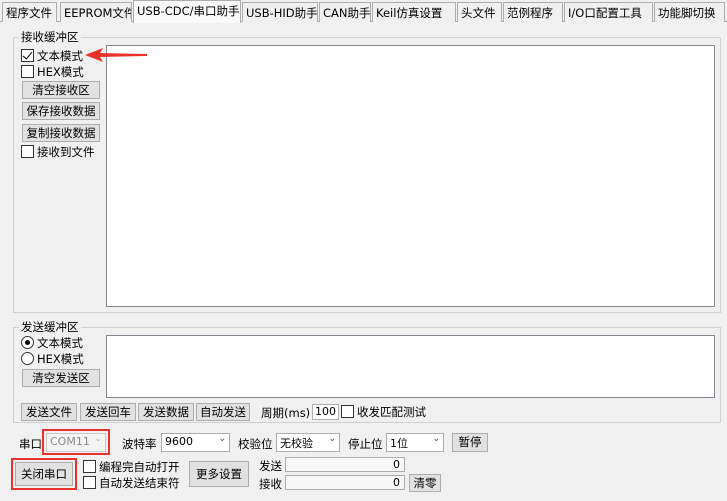  I want to click on port-label: 串口, so click(30, 444).